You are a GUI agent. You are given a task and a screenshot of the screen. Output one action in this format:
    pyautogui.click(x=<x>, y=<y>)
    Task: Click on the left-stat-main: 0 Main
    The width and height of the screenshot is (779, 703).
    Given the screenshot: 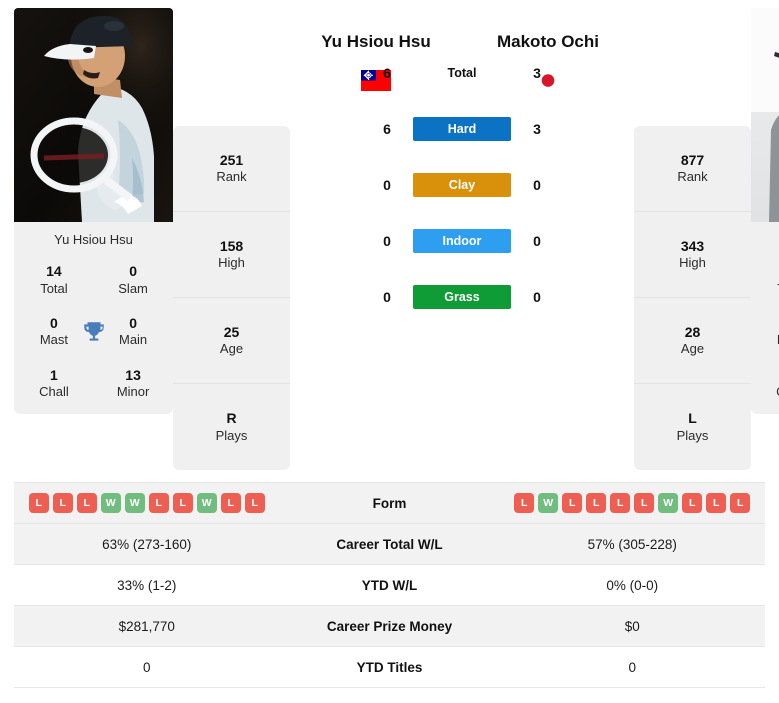 What is the action you would take?
    pyautogui.click(x=133, y=332)
    